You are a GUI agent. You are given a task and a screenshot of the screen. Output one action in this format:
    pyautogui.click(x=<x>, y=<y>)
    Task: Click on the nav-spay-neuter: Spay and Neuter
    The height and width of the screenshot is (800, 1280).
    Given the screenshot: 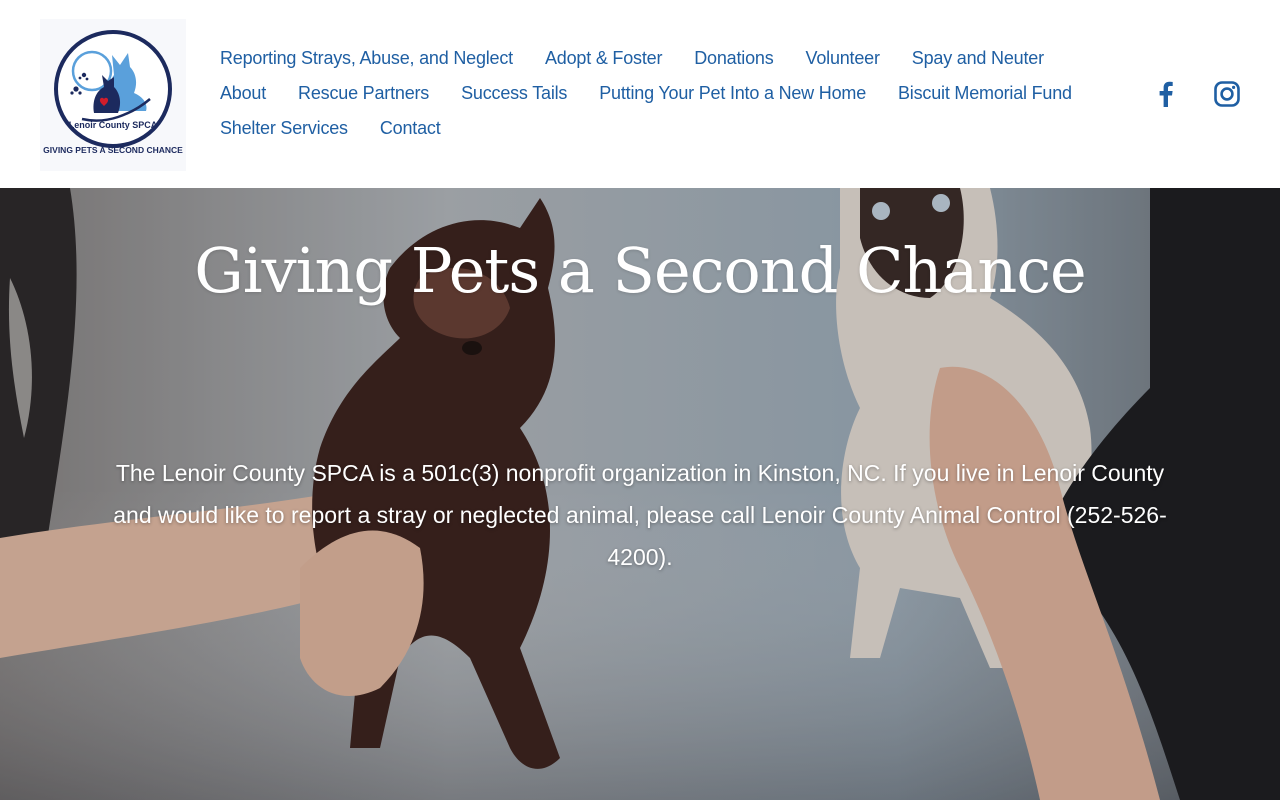 What is the action you would take?
    pyautogui.click(x=978, y=58)
    